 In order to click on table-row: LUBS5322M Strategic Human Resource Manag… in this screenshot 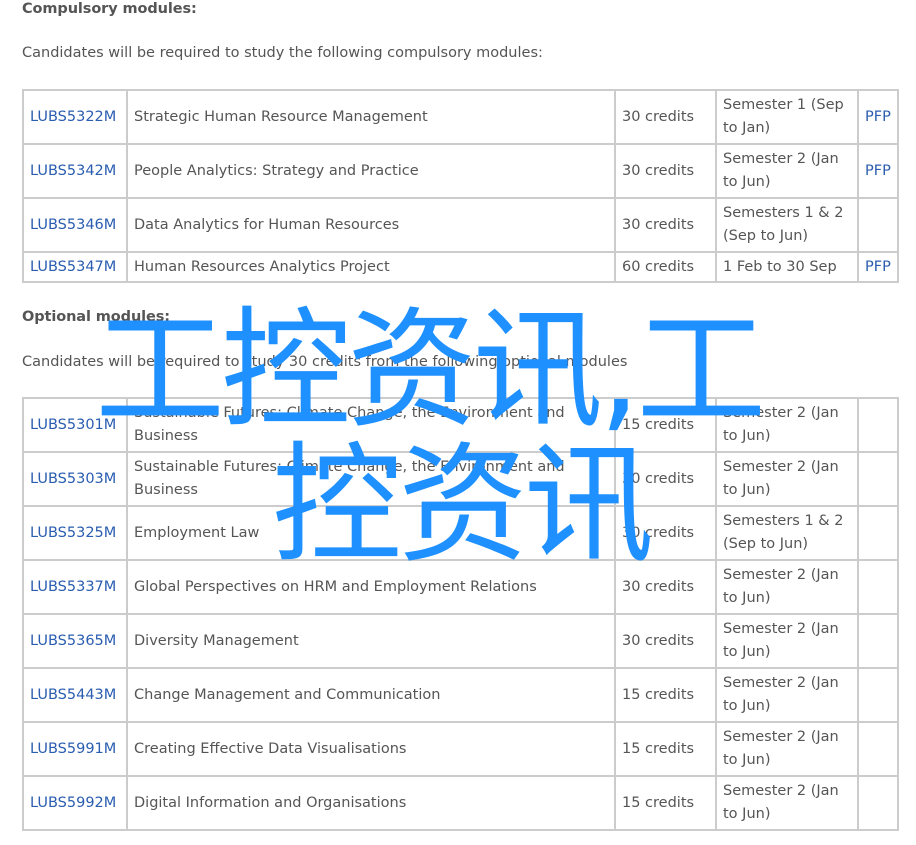, I will do `click(460, 117)`.